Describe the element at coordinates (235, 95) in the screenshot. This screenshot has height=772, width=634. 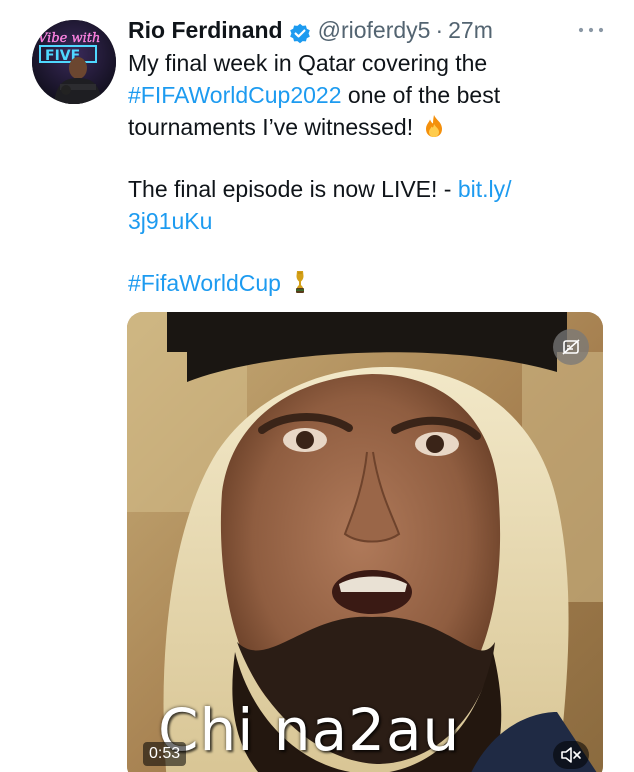
I see `hashtag-fifaworldcup2022: #FIFAWorldCup2022` at that location.